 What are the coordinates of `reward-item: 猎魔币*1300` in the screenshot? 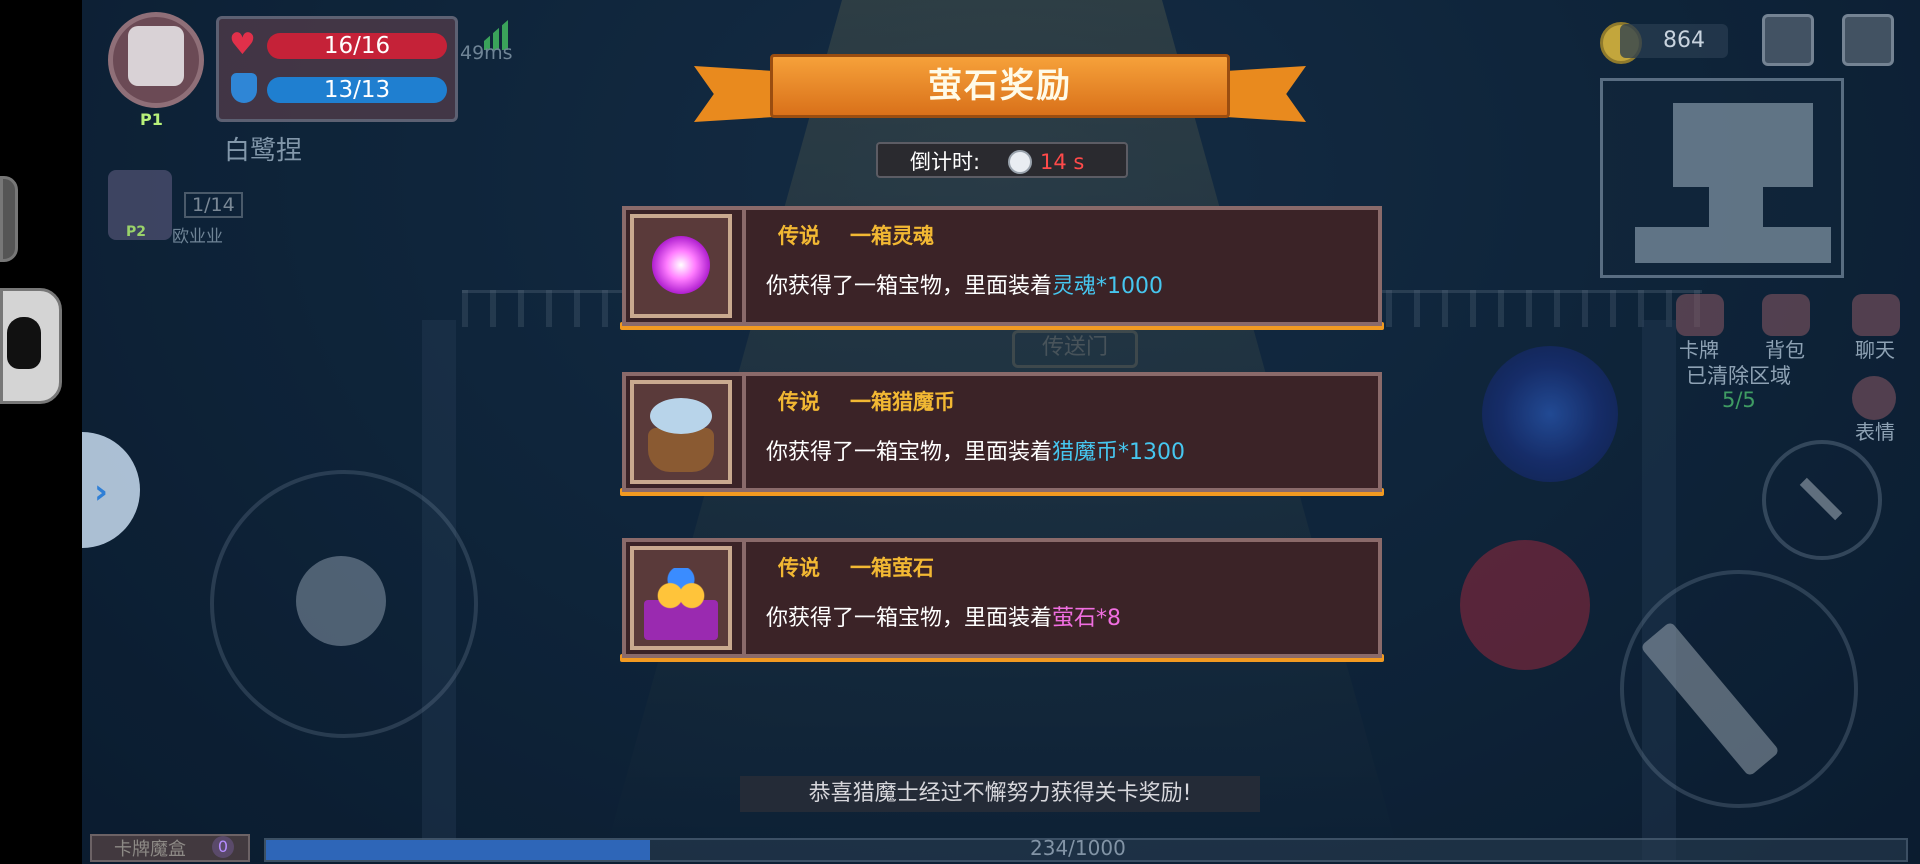 It's located at (1119, 452).